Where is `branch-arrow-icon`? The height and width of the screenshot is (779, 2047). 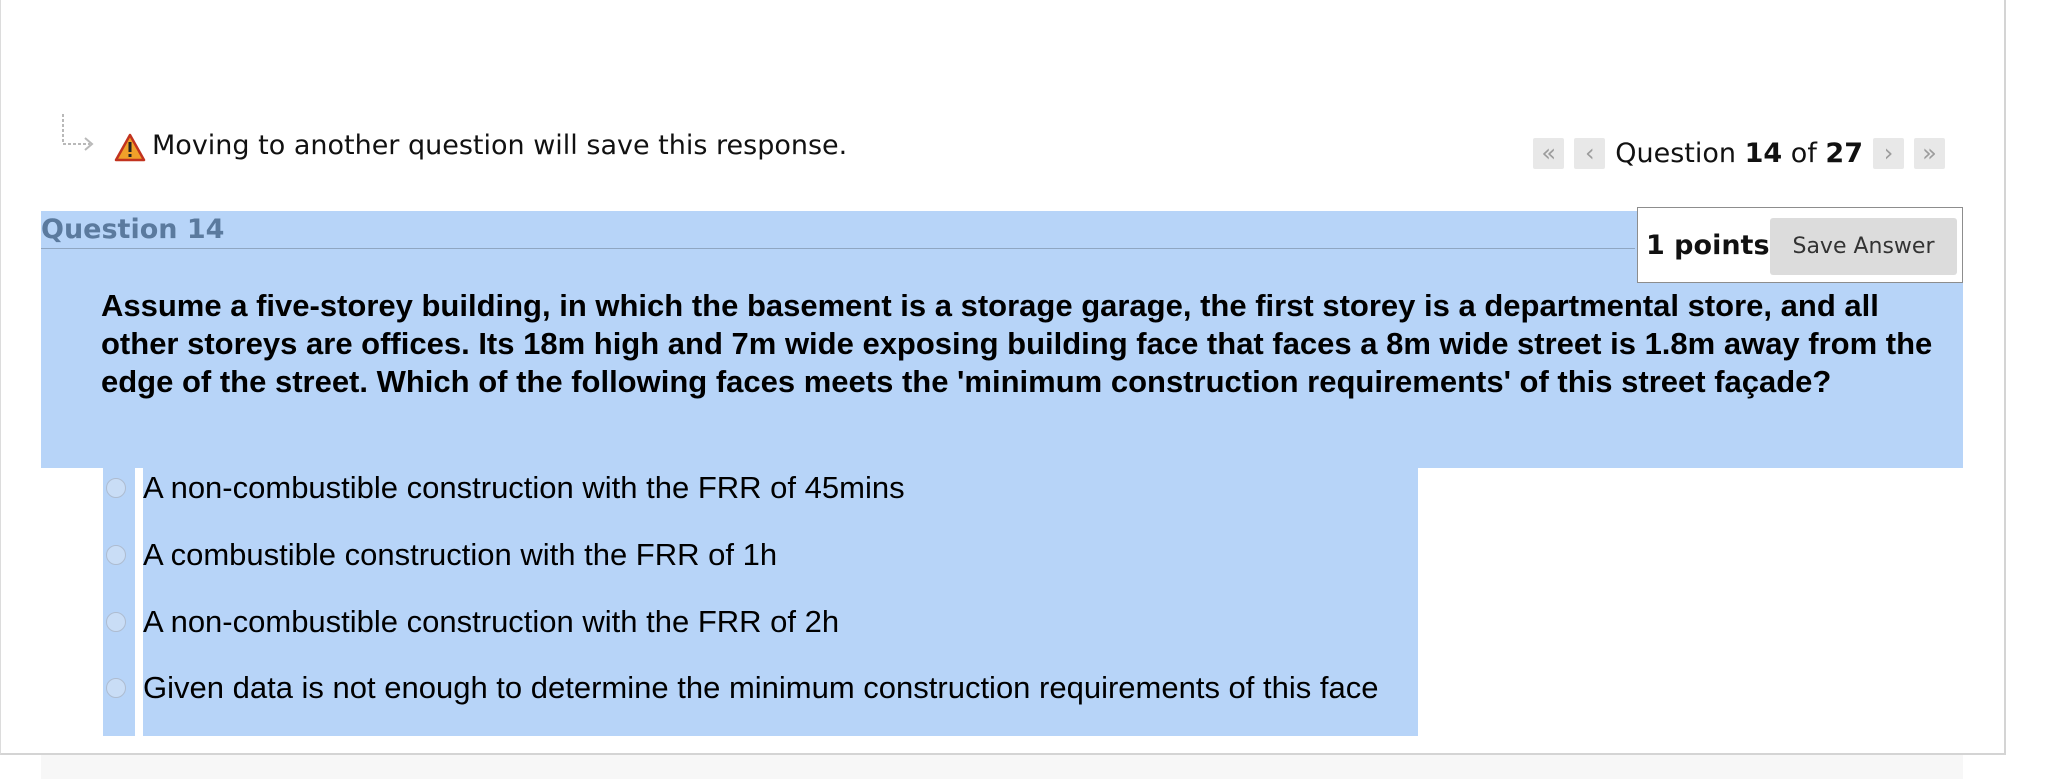
branch-arrow-icon is located at coordinates (78, 136).